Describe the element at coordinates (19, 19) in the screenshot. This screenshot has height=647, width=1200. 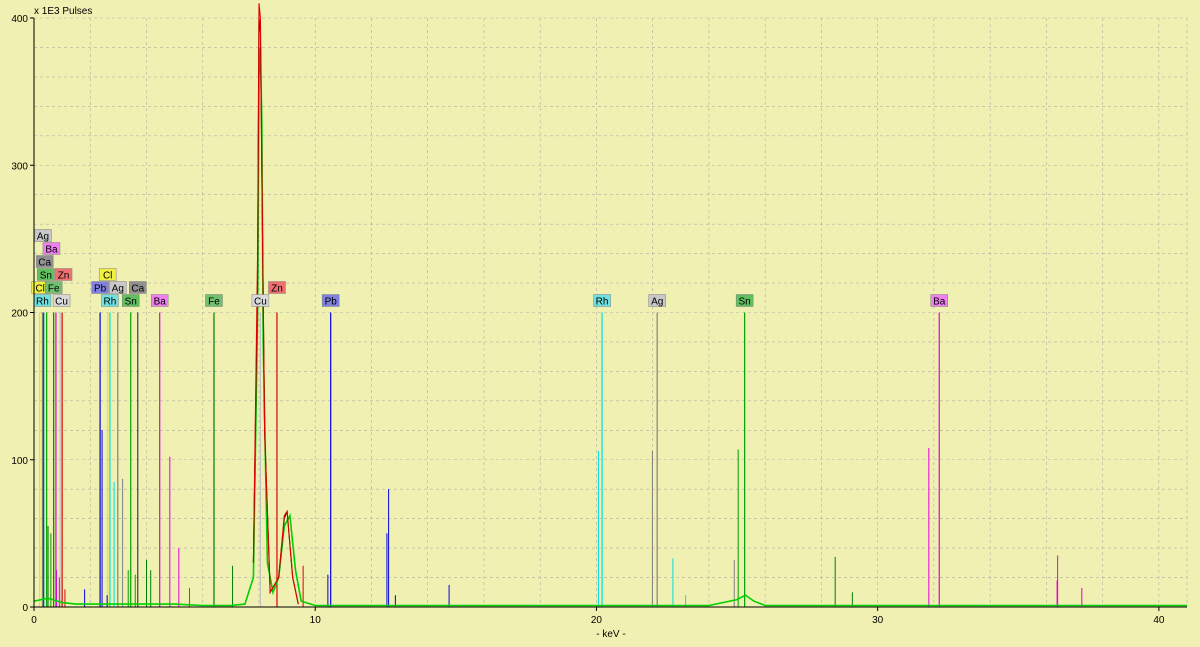
I see `y-tick-label: 400` at that location.